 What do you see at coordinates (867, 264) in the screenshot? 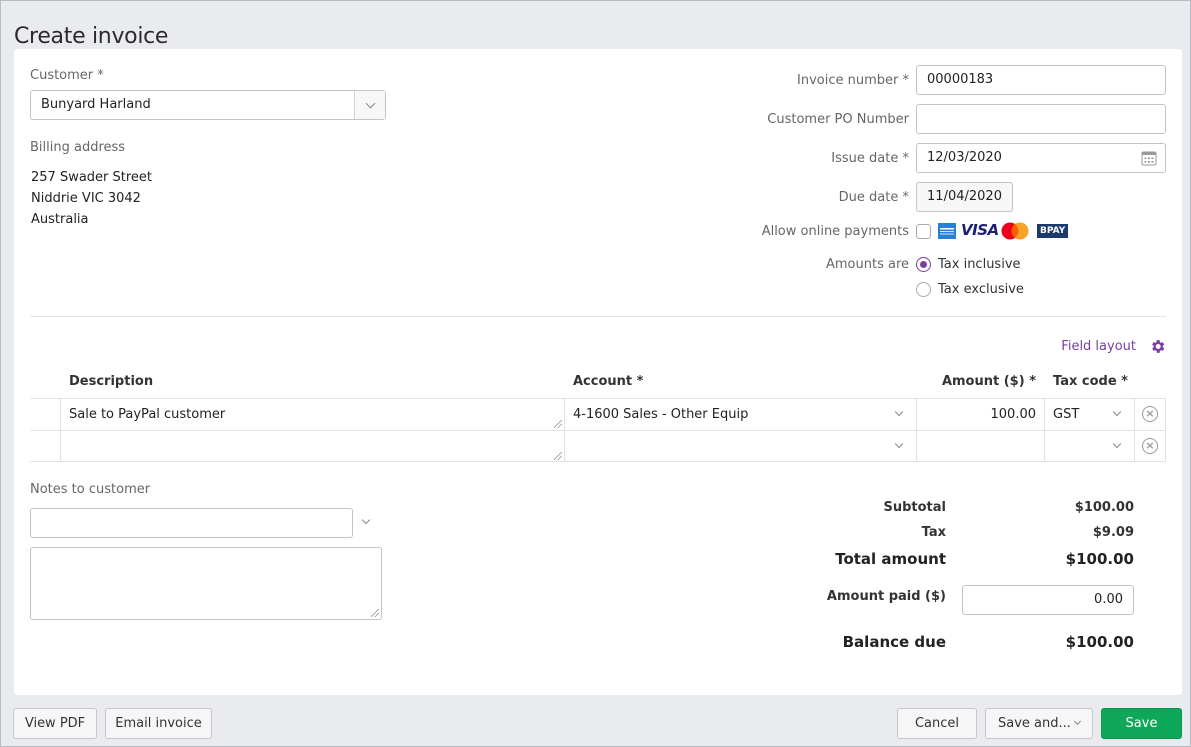
I see `amounts-are-label: Amounts are` at bounding box center [867, 264].